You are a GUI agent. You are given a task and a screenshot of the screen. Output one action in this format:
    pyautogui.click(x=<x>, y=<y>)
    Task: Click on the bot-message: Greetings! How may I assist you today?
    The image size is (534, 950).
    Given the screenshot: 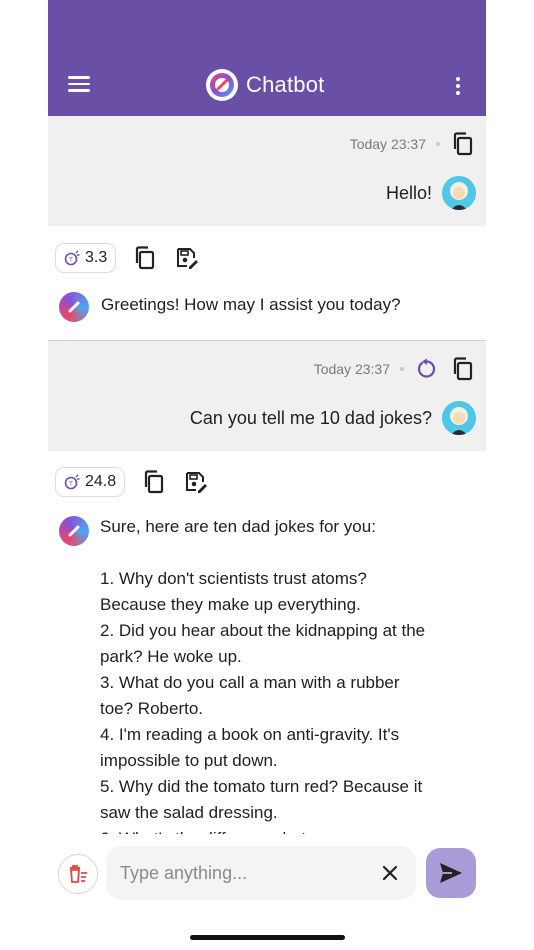 What is the action you would take?
    pyautogui.click(x=245, y=307)
    